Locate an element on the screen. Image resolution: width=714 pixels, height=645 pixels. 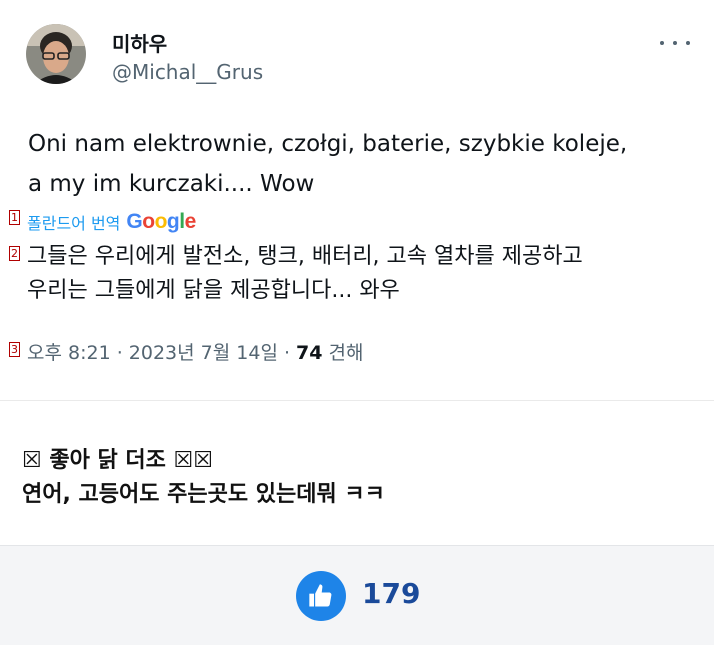
like-count: 179 is located at coordinates (391, 593).